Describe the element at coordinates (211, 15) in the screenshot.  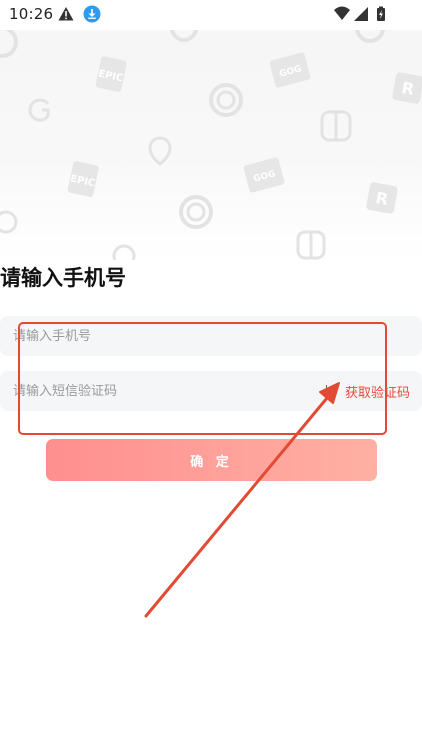
I see `status-bar: 10:26` at that location.